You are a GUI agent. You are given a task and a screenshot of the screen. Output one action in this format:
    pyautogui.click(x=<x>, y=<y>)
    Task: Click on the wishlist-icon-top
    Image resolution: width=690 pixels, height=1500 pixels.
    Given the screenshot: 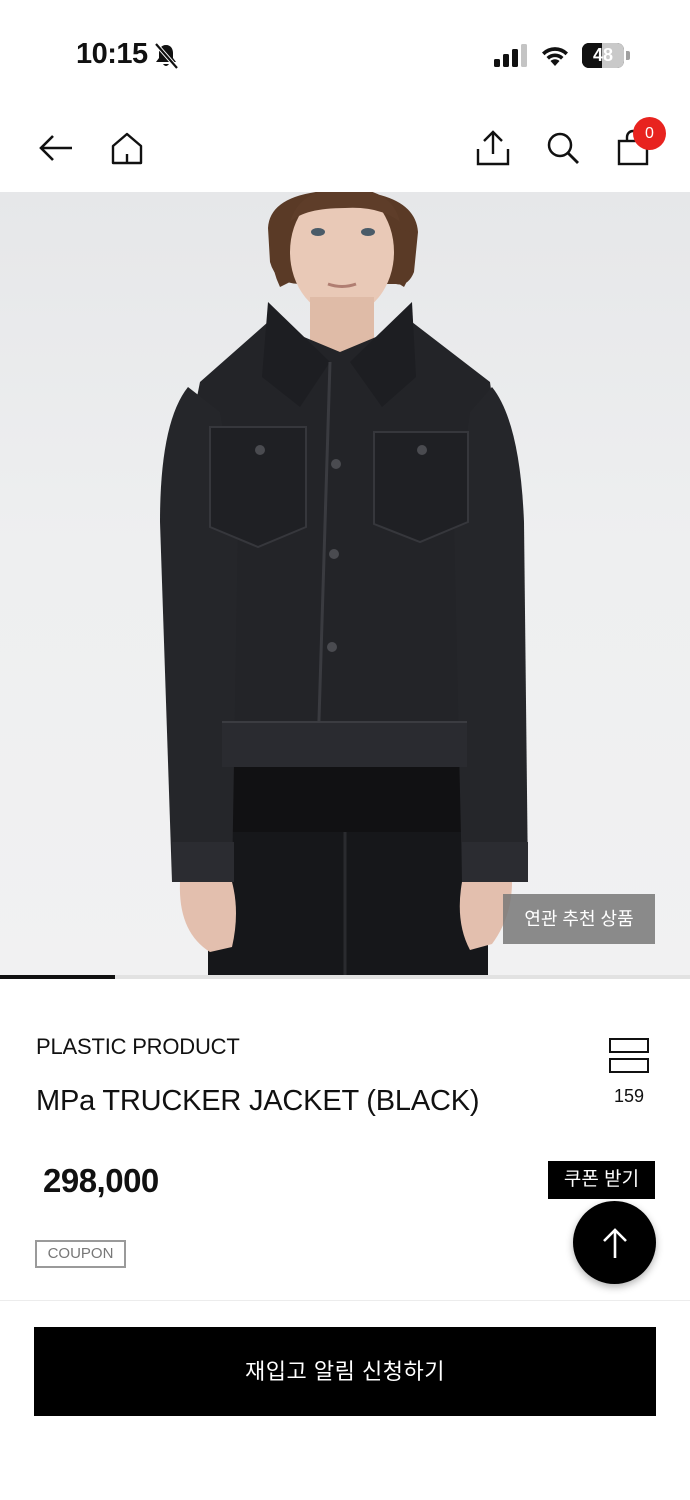 What is the action you would take?
    pyautogui.click(x=629, y=1045)
    